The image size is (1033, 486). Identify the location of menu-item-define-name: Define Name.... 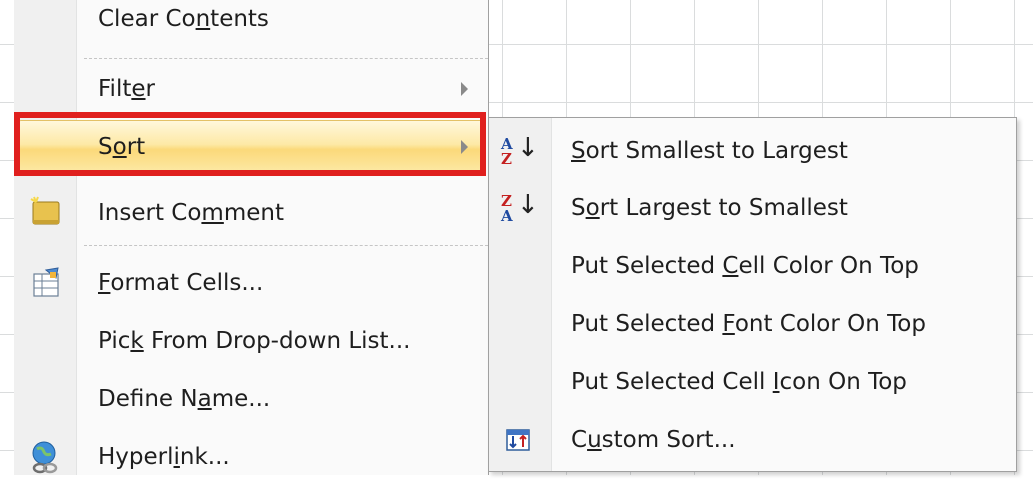
(251, 399).